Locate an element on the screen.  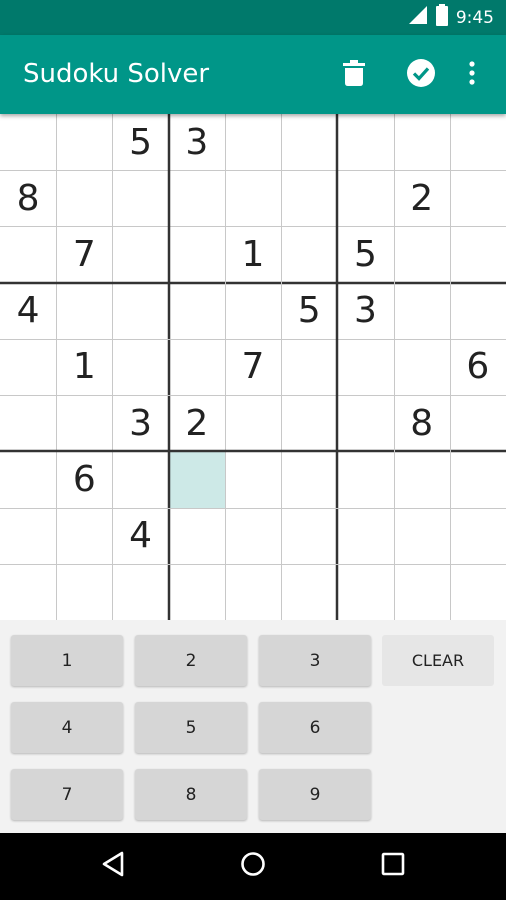
number-key-4: 4 is located at coordinates (67, 727).